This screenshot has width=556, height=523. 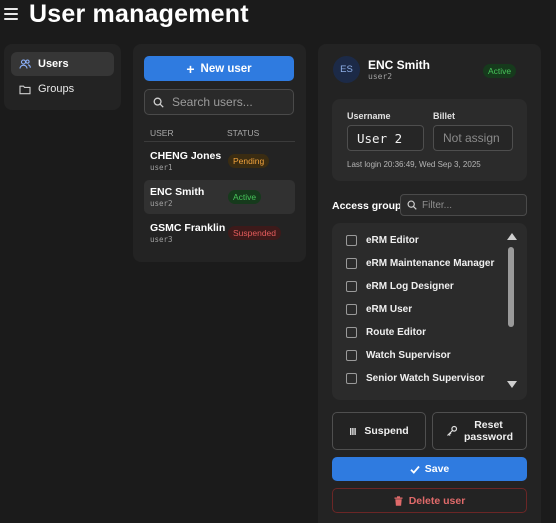 I want to click on suspend-label: Suspend, so click(x=386, y=431).